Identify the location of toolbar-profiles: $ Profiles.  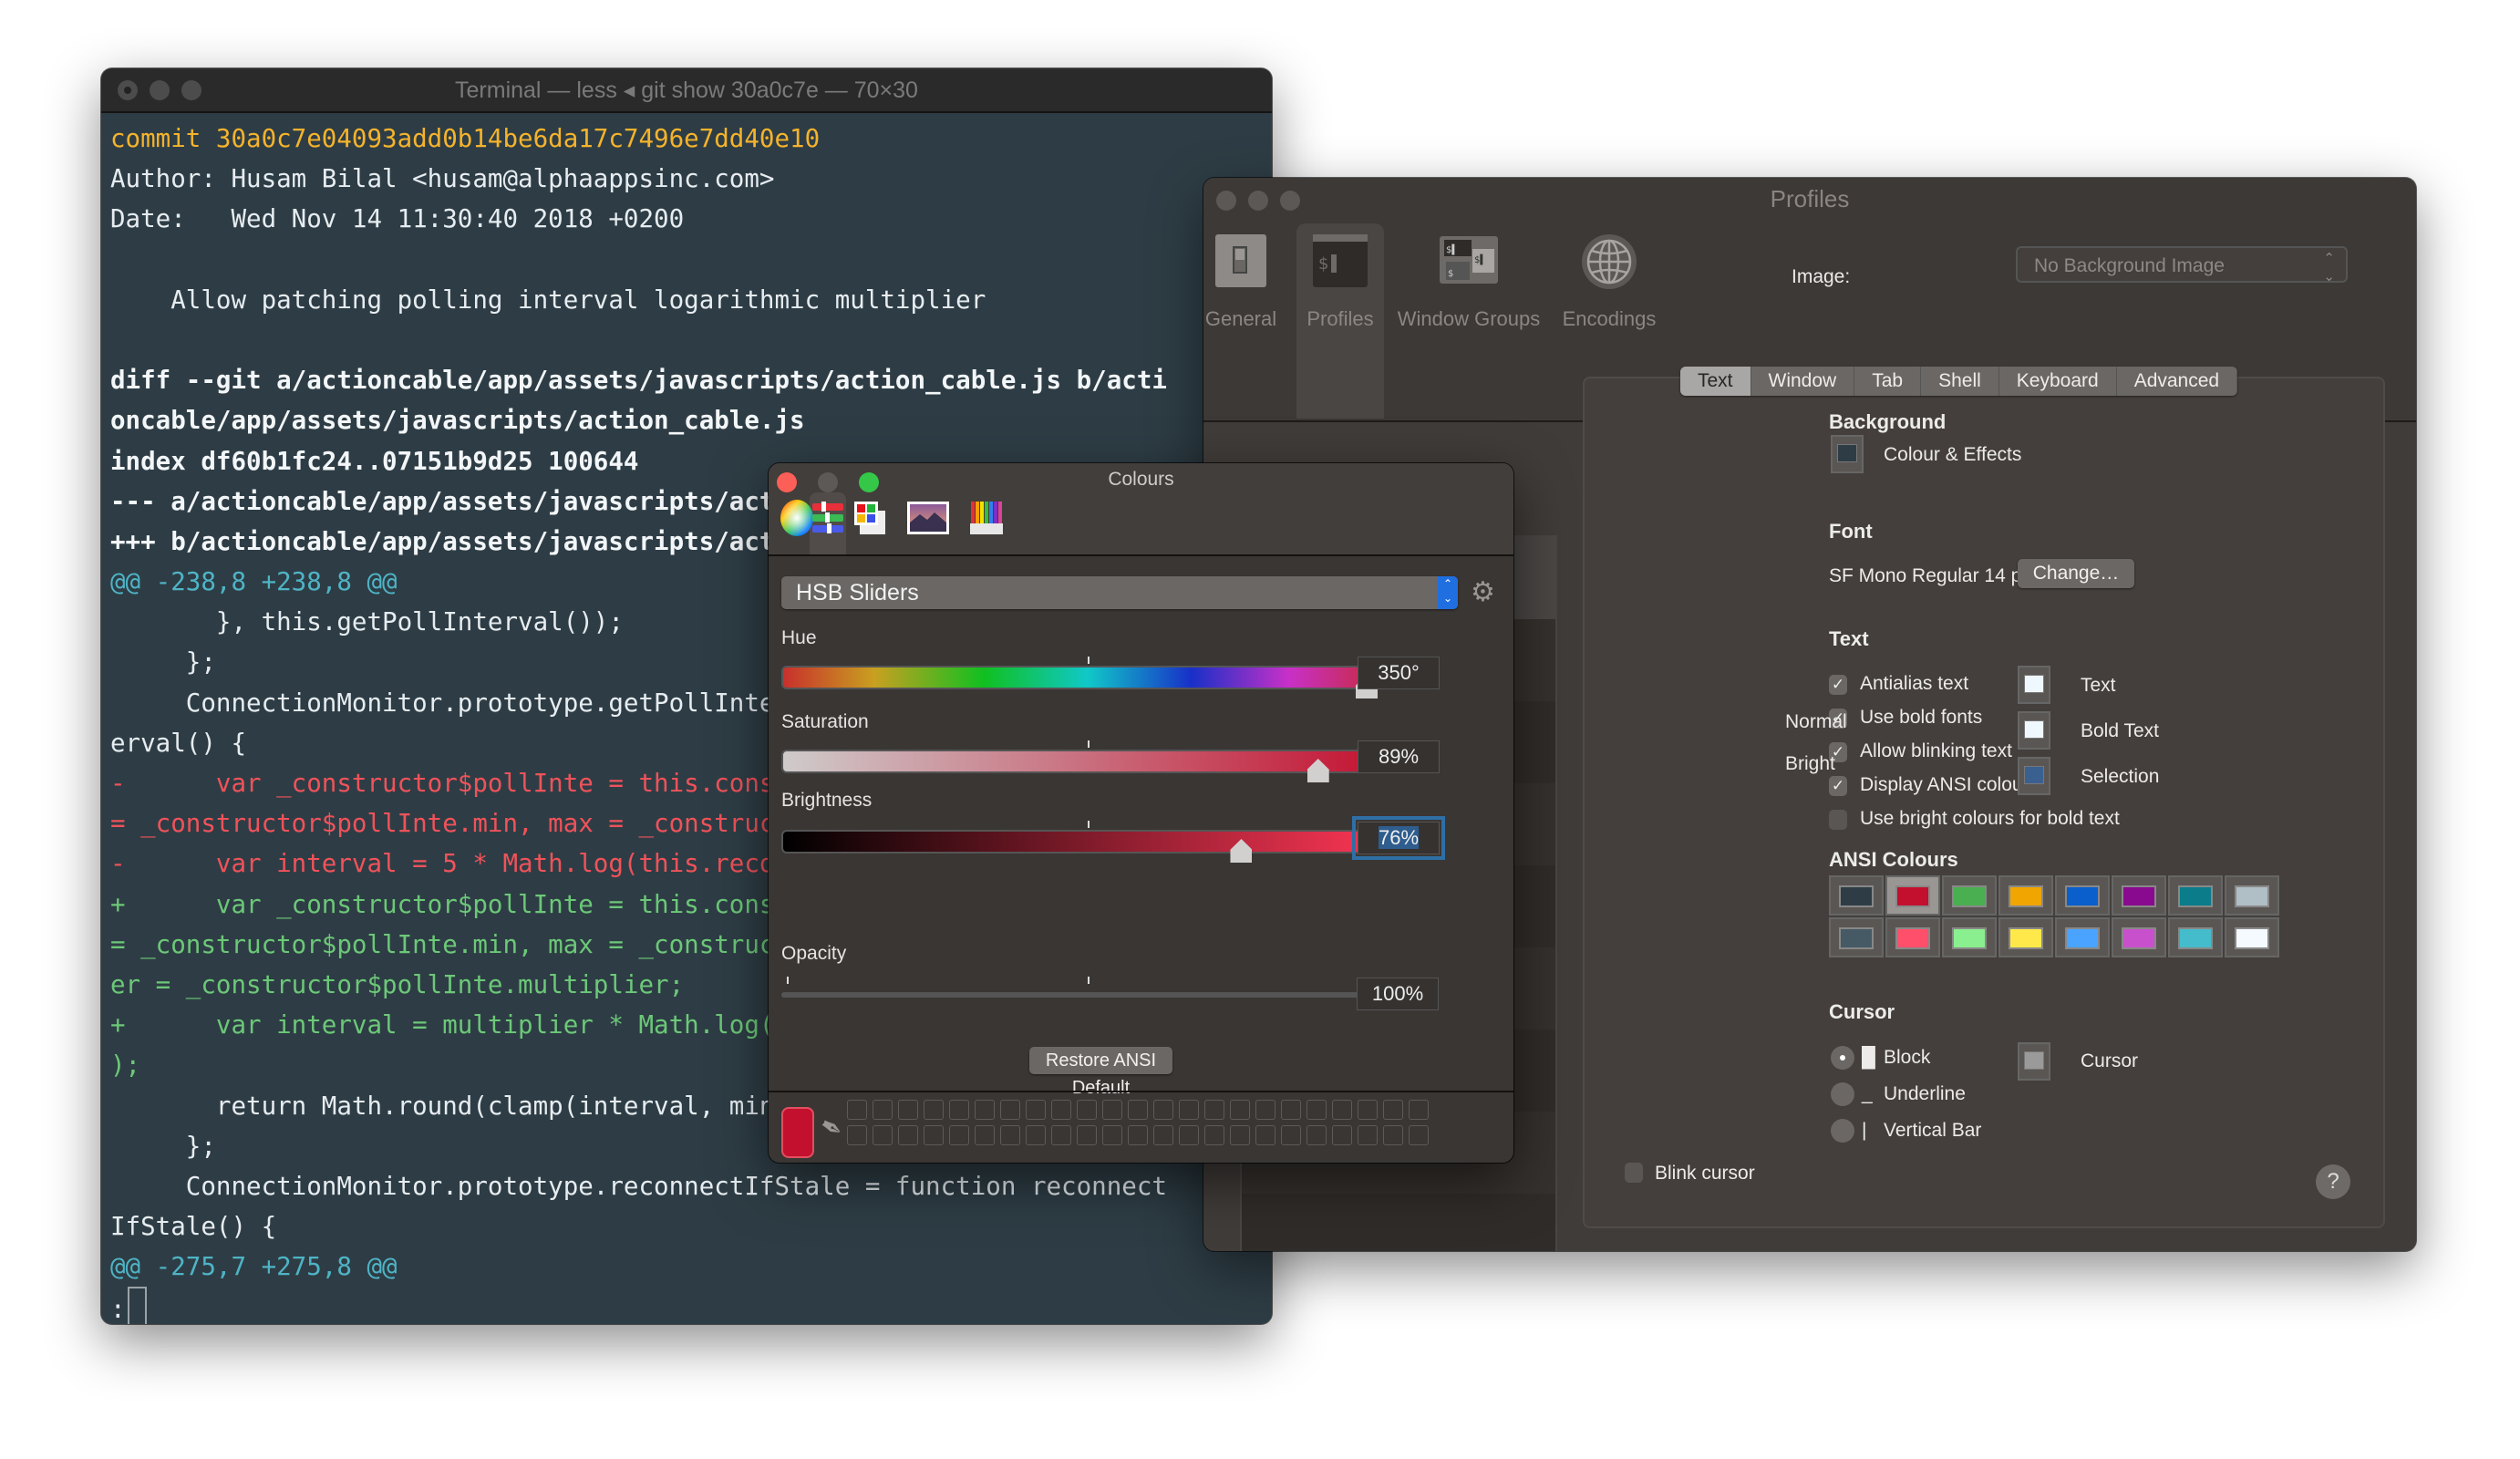
(1340, 321).